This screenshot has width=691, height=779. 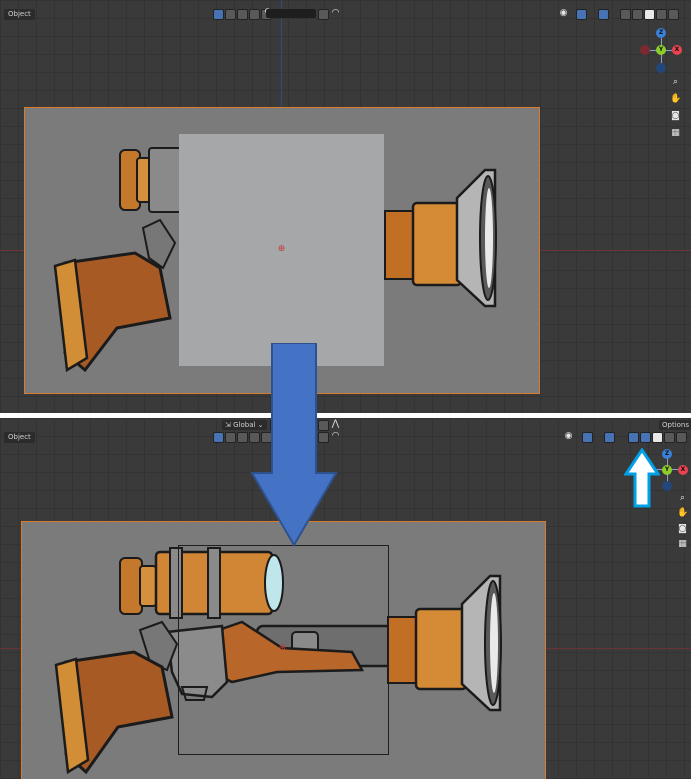 What do you see at coordinates (675, 425) in the screenshot?
I see `options-dropdown: Options` at bounding box center [675, 425].